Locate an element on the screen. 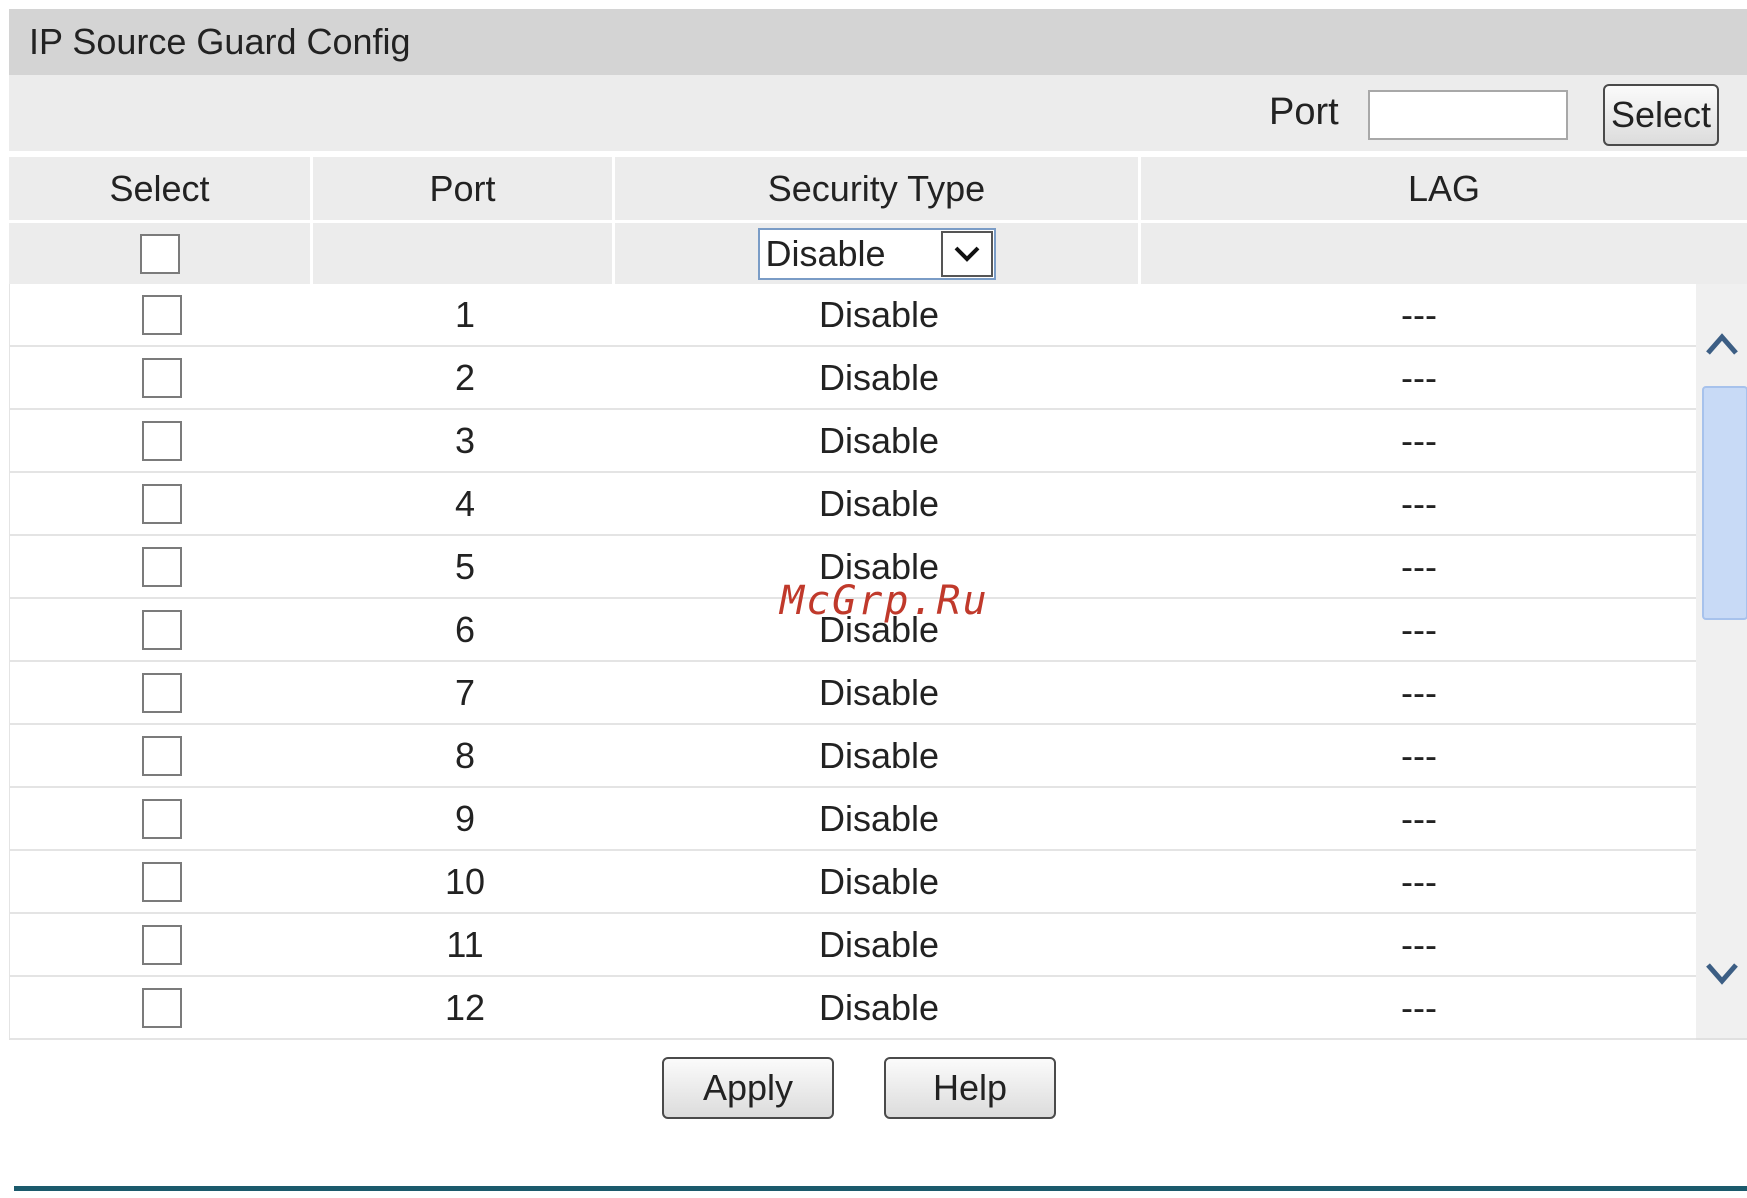 Image resolution: width=1747 pixels, height=1198 pixels. chevron-up-icon is located at coordinates (1721, 344).